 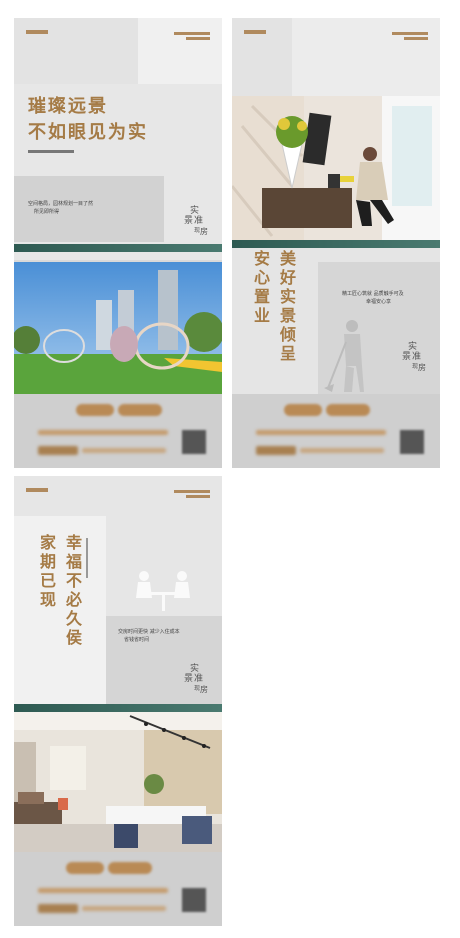 What do you see at coordinates (149, 636) in the screenshot?
I see `bullet-text: 交房时间更快 减少入住成本 省钱省时间` at bounding box center [149, 636].